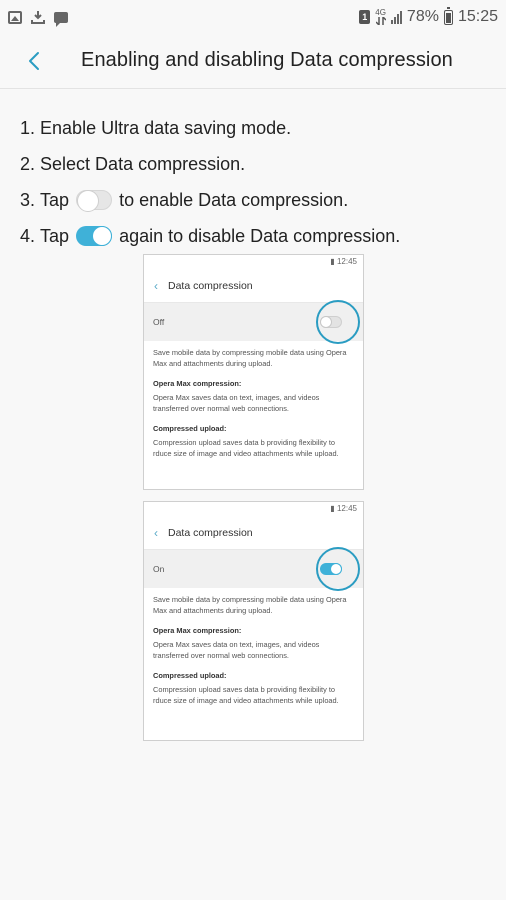 The height and width of the screenshot is (900, 506). I want to click on page-title: Enabling and disabling Data compression, so click(267, 60).